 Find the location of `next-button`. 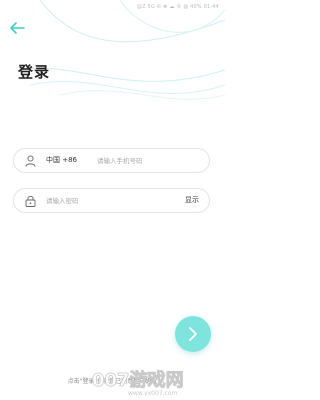

next-button is located at coordinates (193, 334).